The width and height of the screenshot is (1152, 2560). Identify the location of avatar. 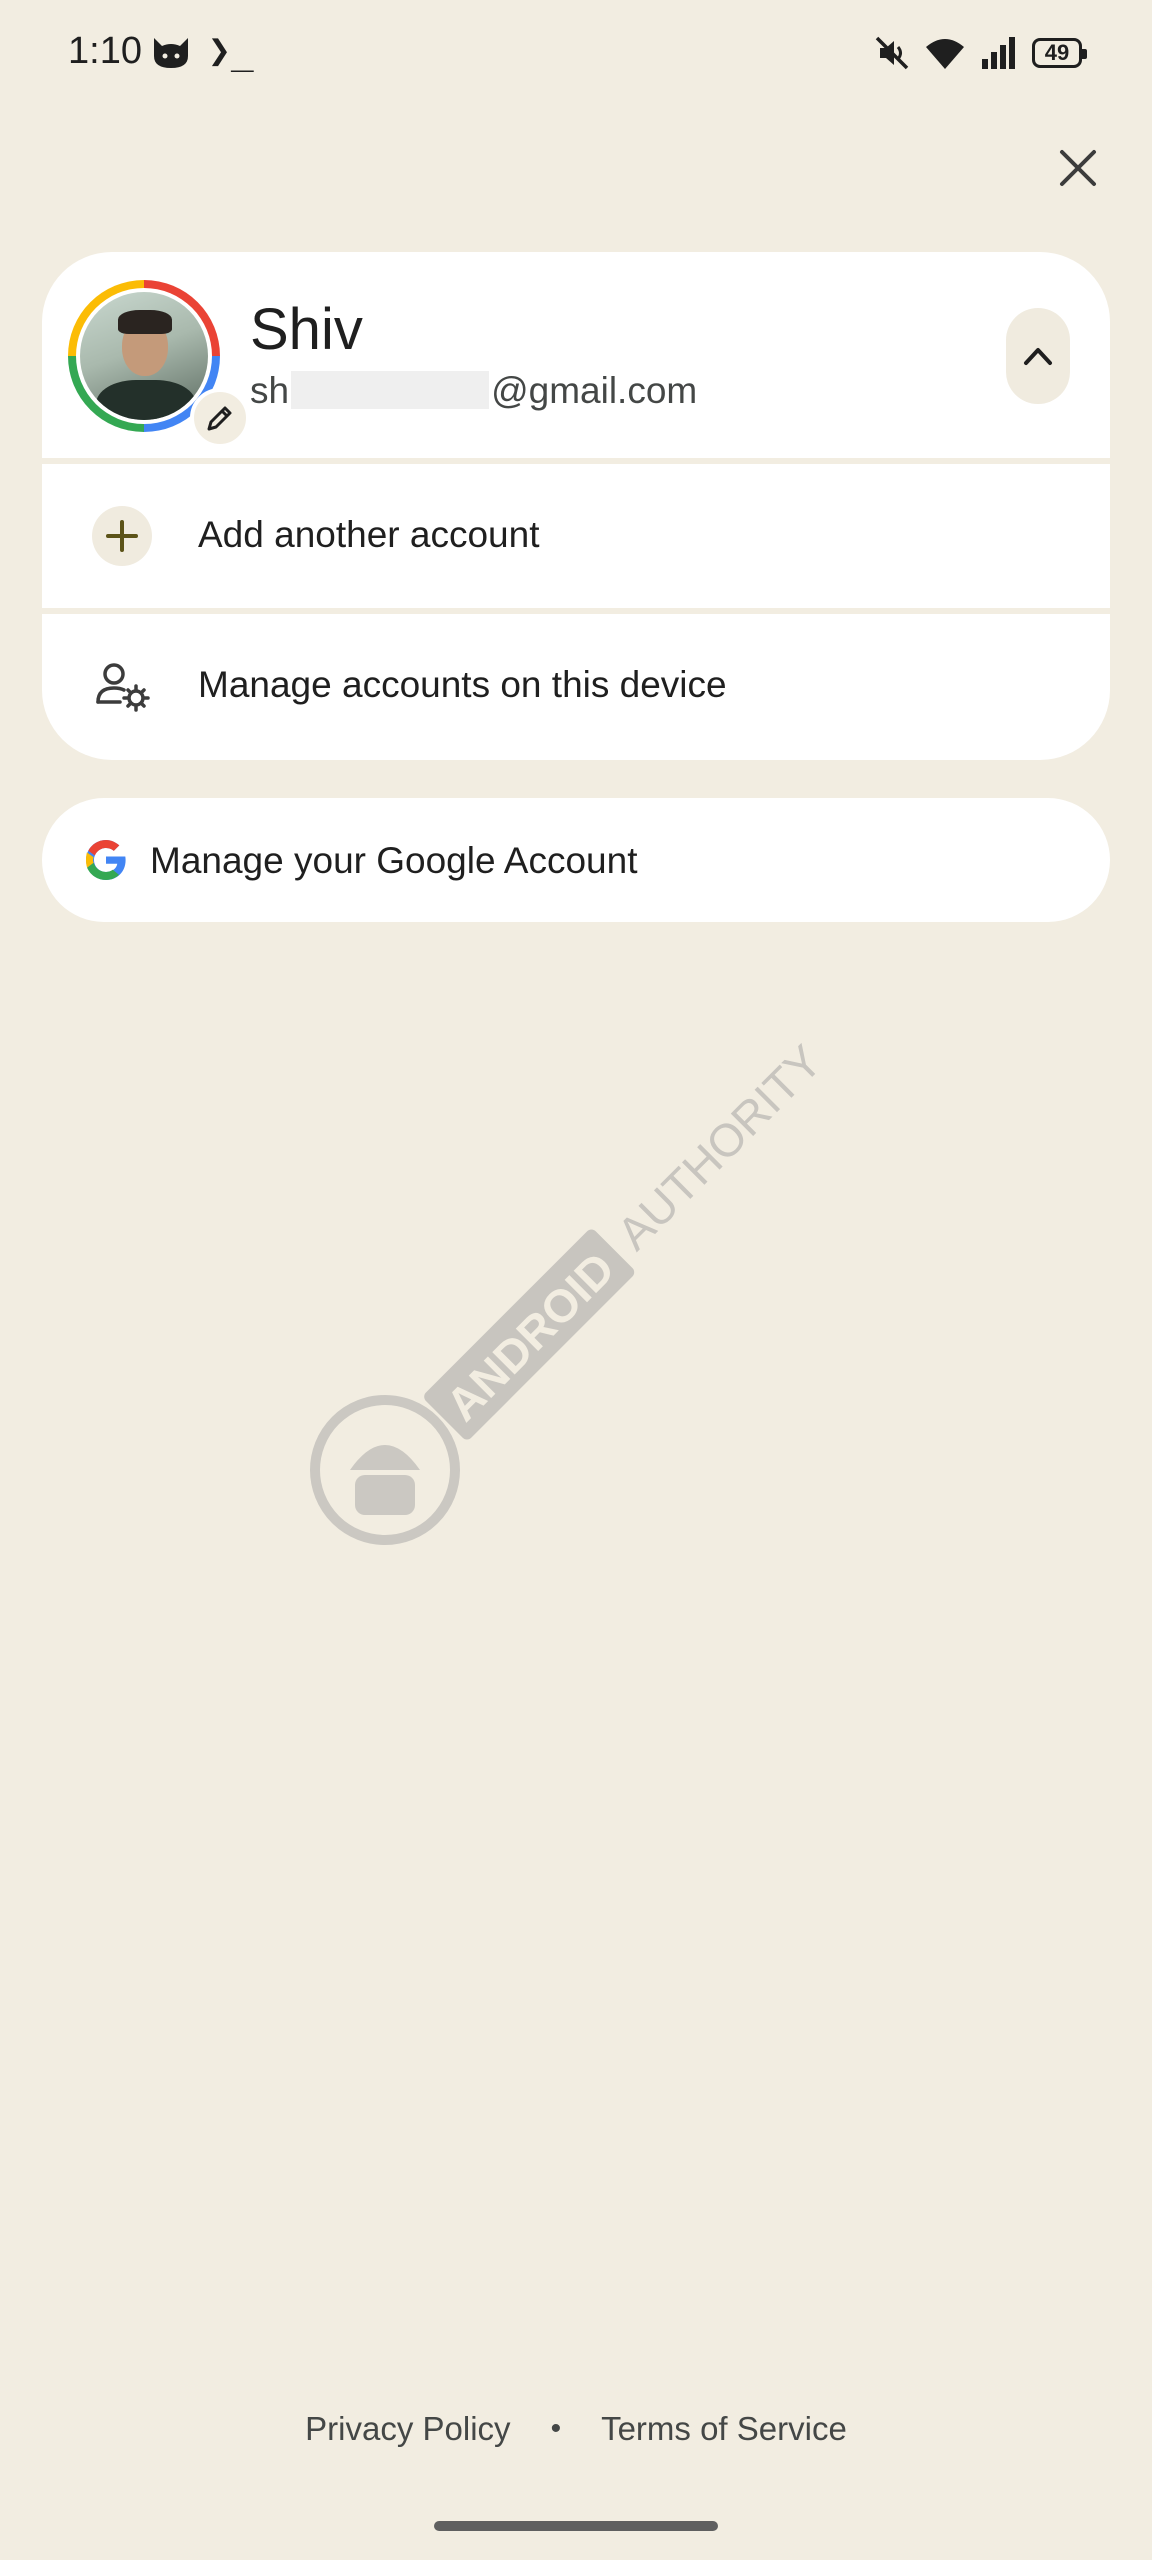
(144, 356).